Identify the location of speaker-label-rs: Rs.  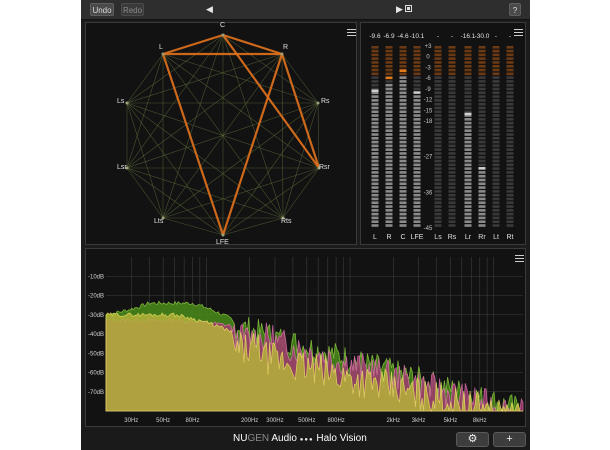
(325, 101).